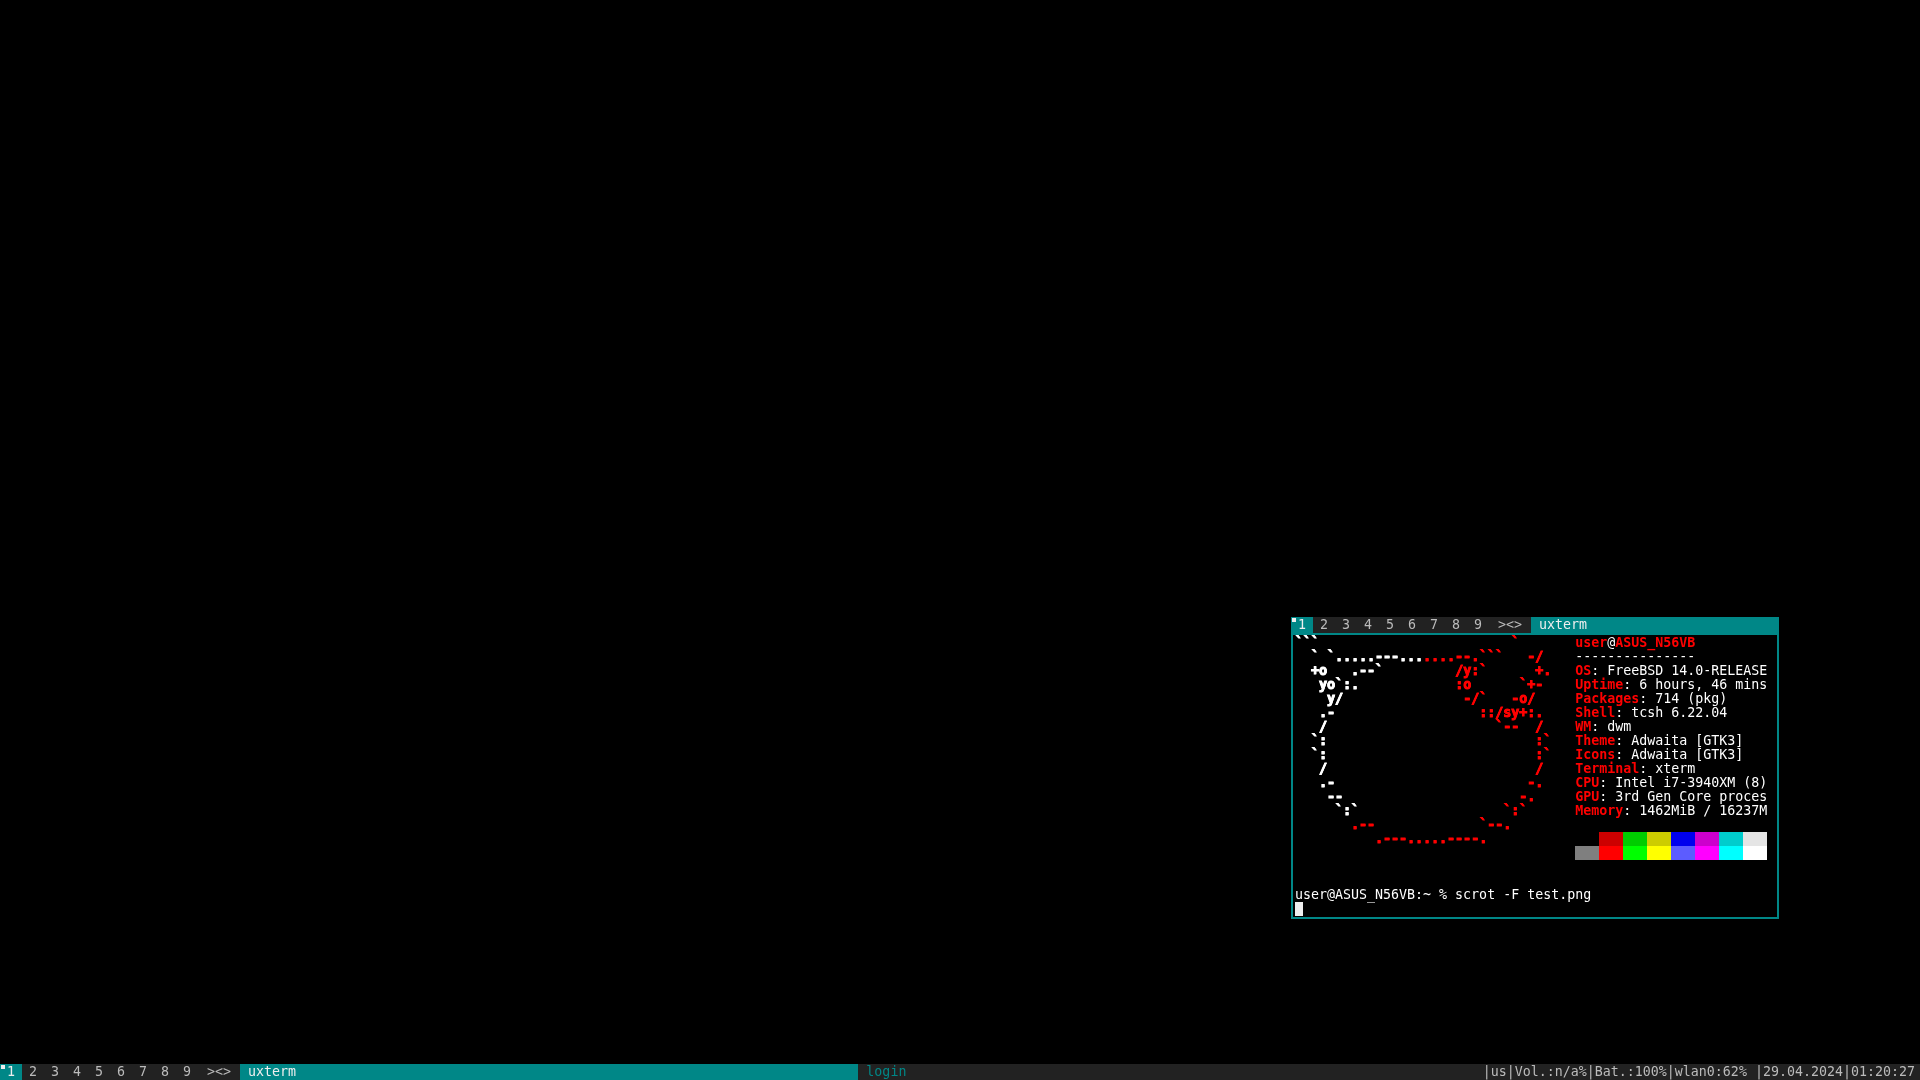 This screenshot has width=1920, height=1080. Describe the element at coordinates (1687, 671) in the screenshot. I see `info-value: FreeBSD 14.0-RELEASE` at that location.